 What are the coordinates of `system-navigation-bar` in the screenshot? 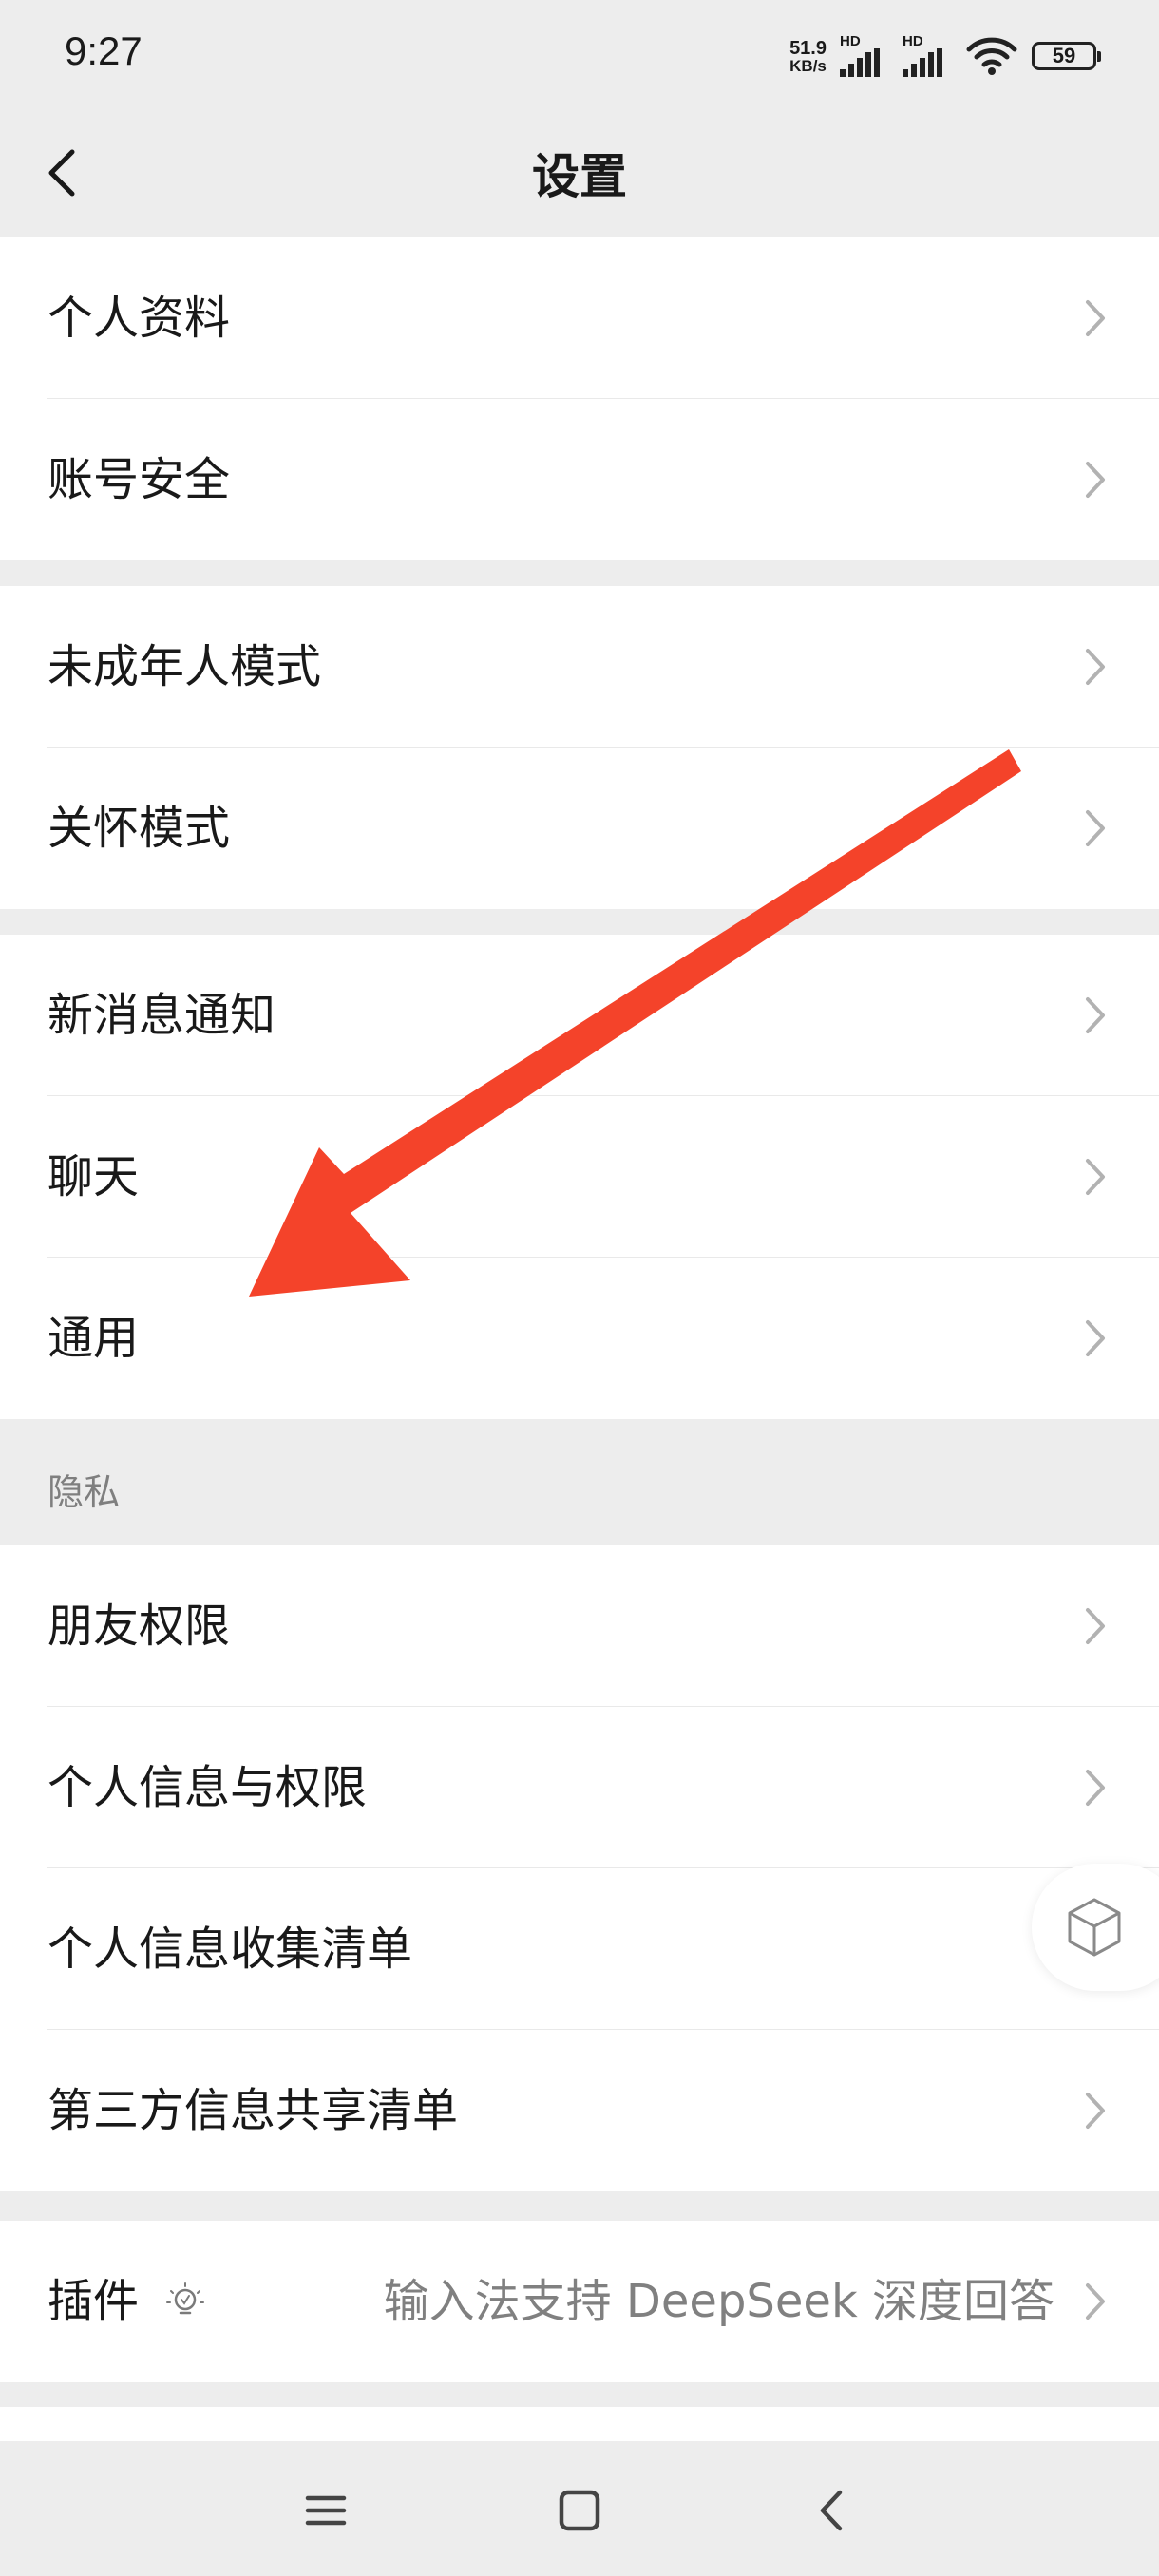 It's located at (579, 2508).